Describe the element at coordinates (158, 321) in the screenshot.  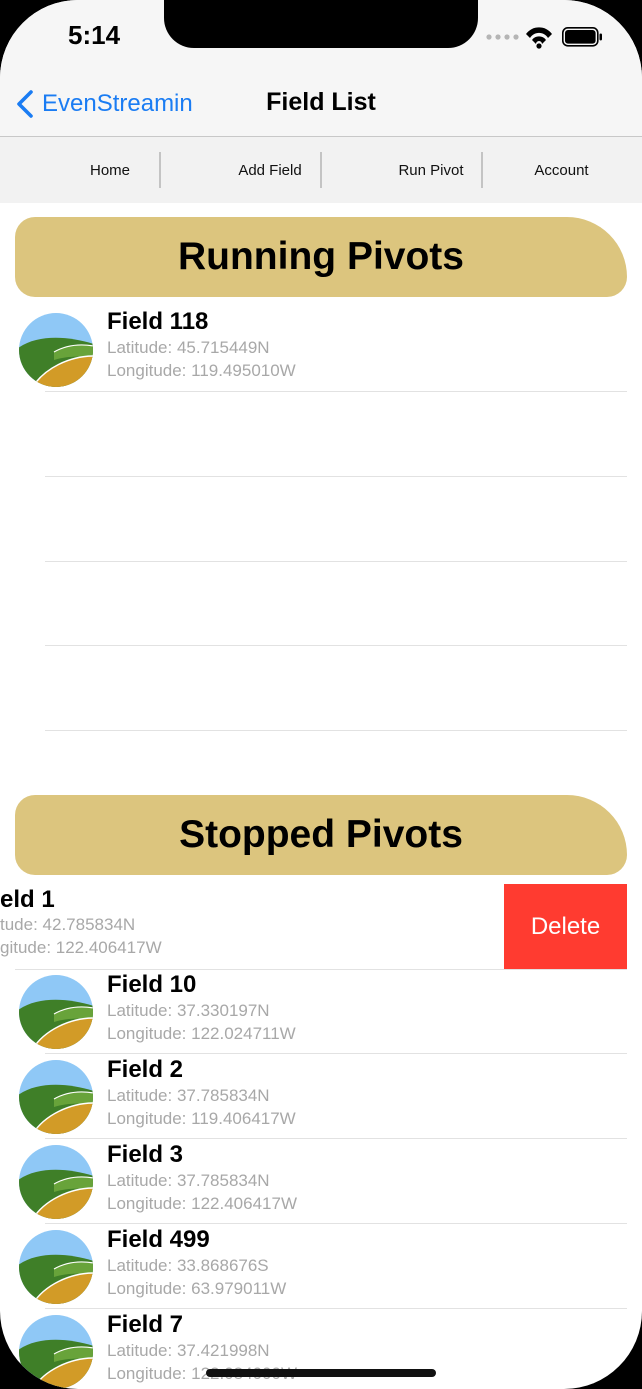
I see `field-name: Field 118` at that location.